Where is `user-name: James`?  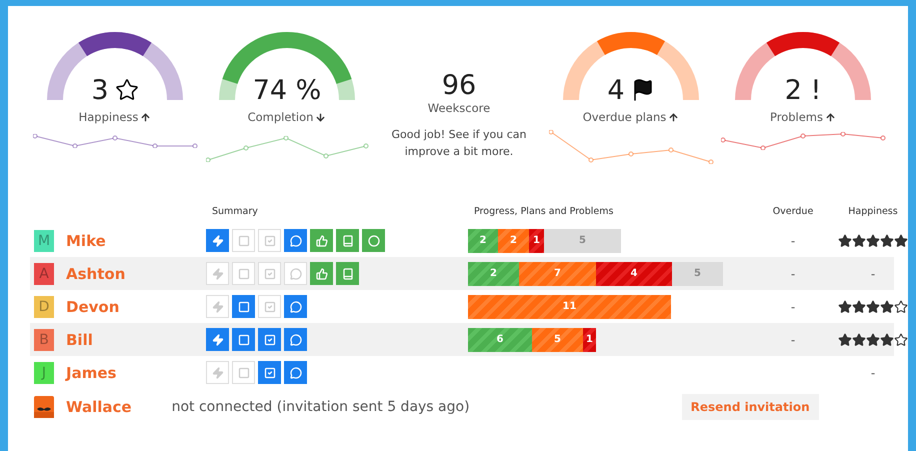
user-name: James is located at coordinates (91, 373).